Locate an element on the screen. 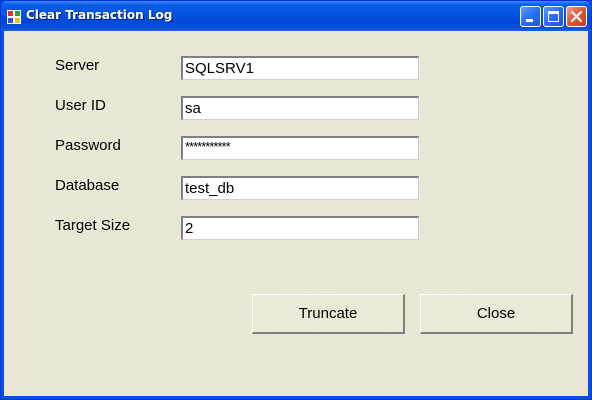 This screenshot has height=400, width=592. server-field: SQLSRV1 is located at coordinates (300, 68).